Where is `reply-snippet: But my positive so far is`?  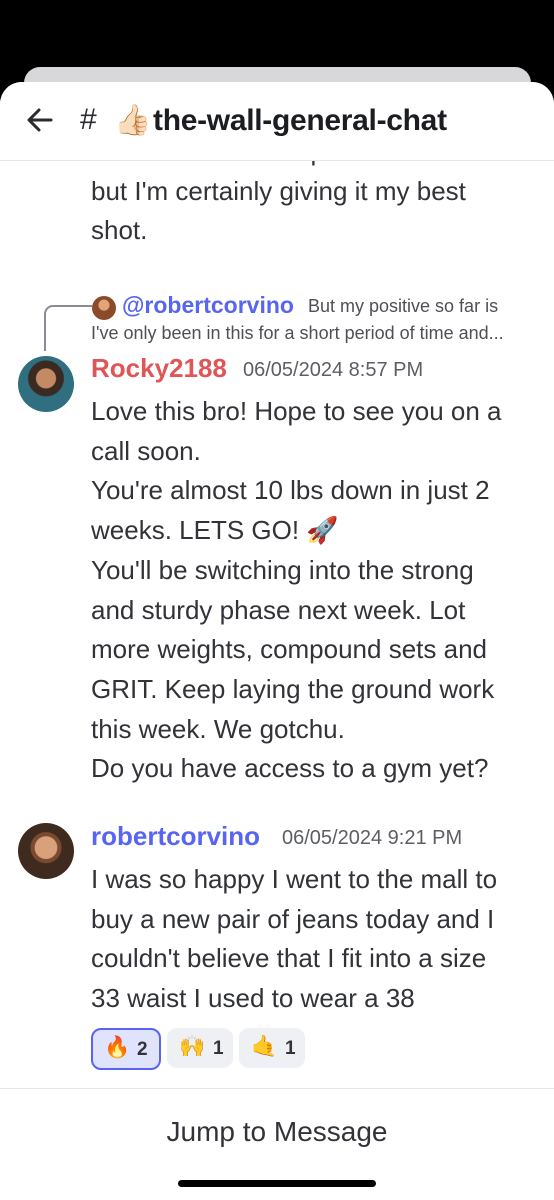
reply-snippet: But my positive so far is is located at coordinates (403, 306).